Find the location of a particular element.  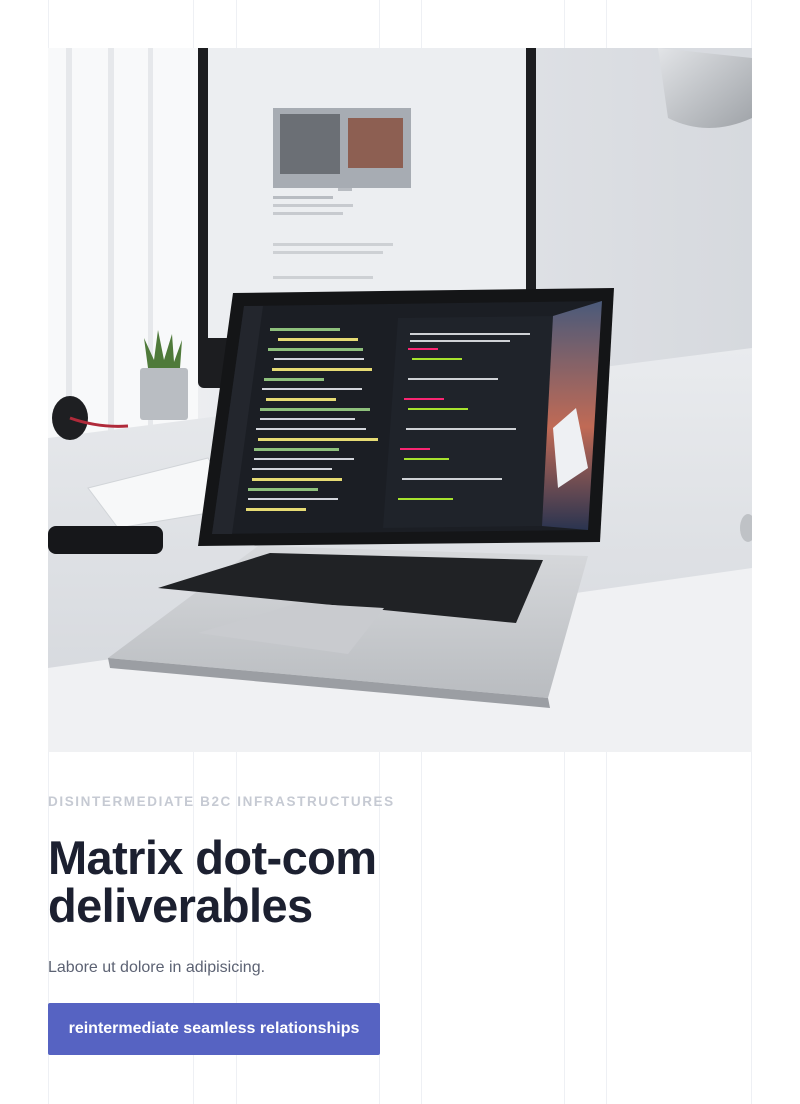

page-title: Matrix dot-com deliverables is located at coordinates (212, 881).